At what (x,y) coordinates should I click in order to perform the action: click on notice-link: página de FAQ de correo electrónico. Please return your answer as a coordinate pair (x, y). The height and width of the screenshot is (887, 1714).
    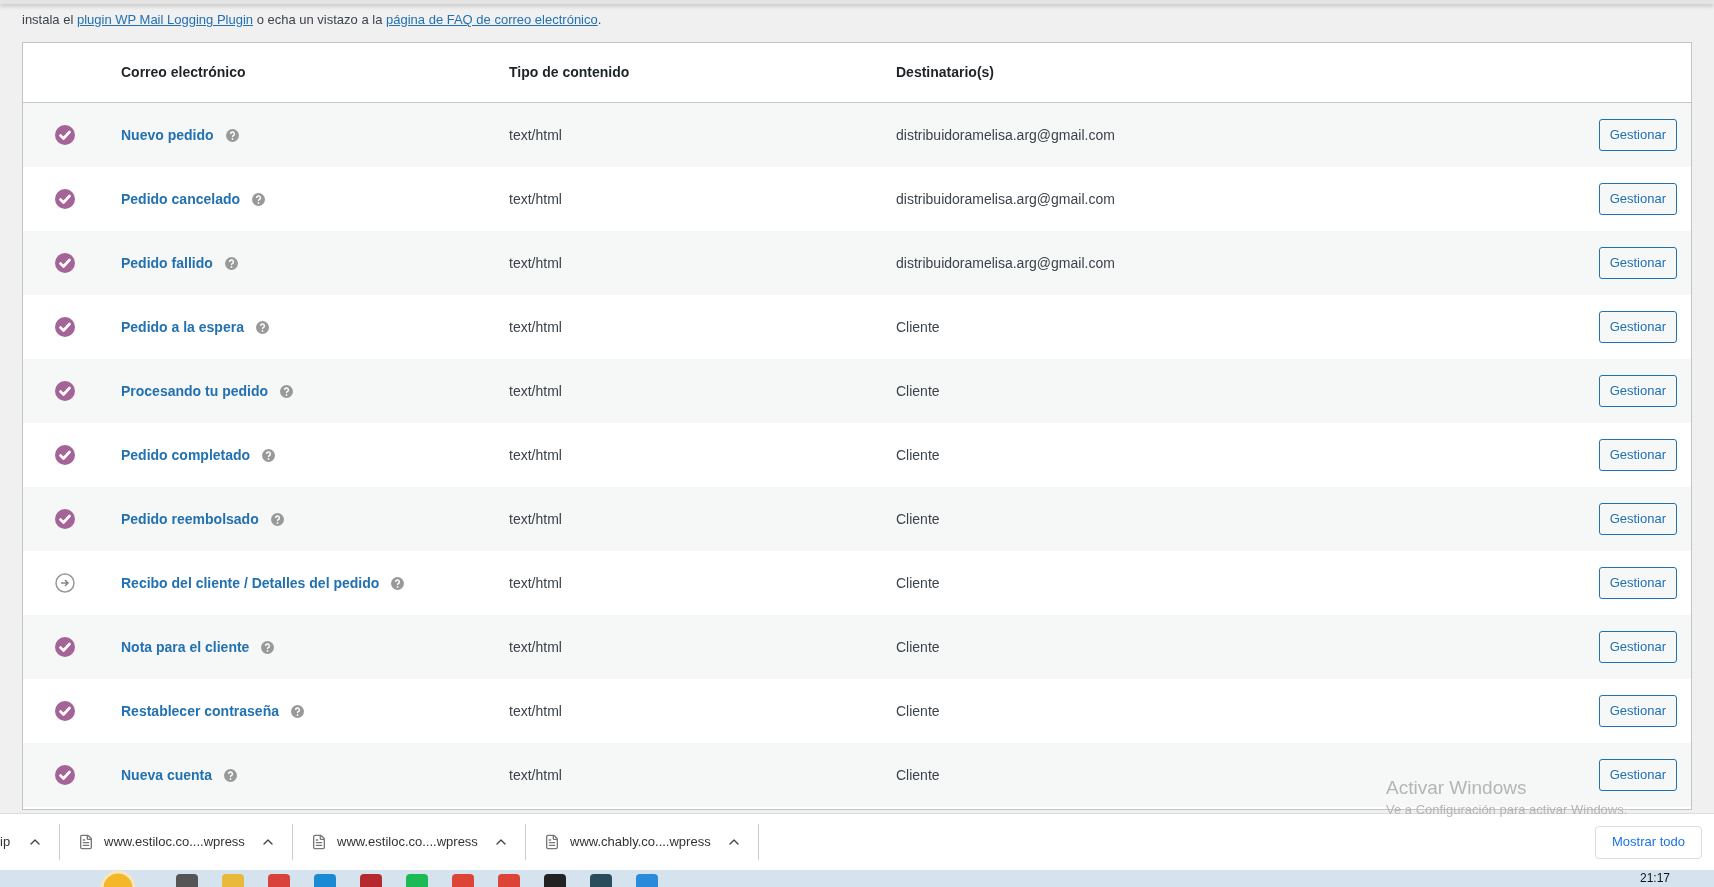
    Looking at the image, I should click on (492, 19).